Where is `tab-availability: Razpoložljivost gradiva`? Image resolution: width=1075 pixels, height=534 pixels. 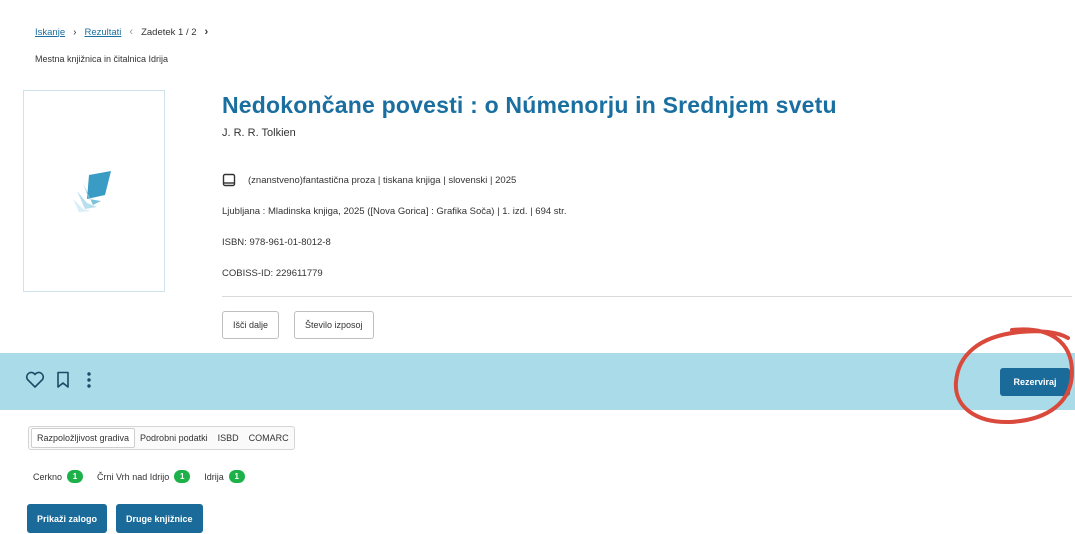
tab-availability: Razpoložljivost gradiva is located at coordinates (83, 438).